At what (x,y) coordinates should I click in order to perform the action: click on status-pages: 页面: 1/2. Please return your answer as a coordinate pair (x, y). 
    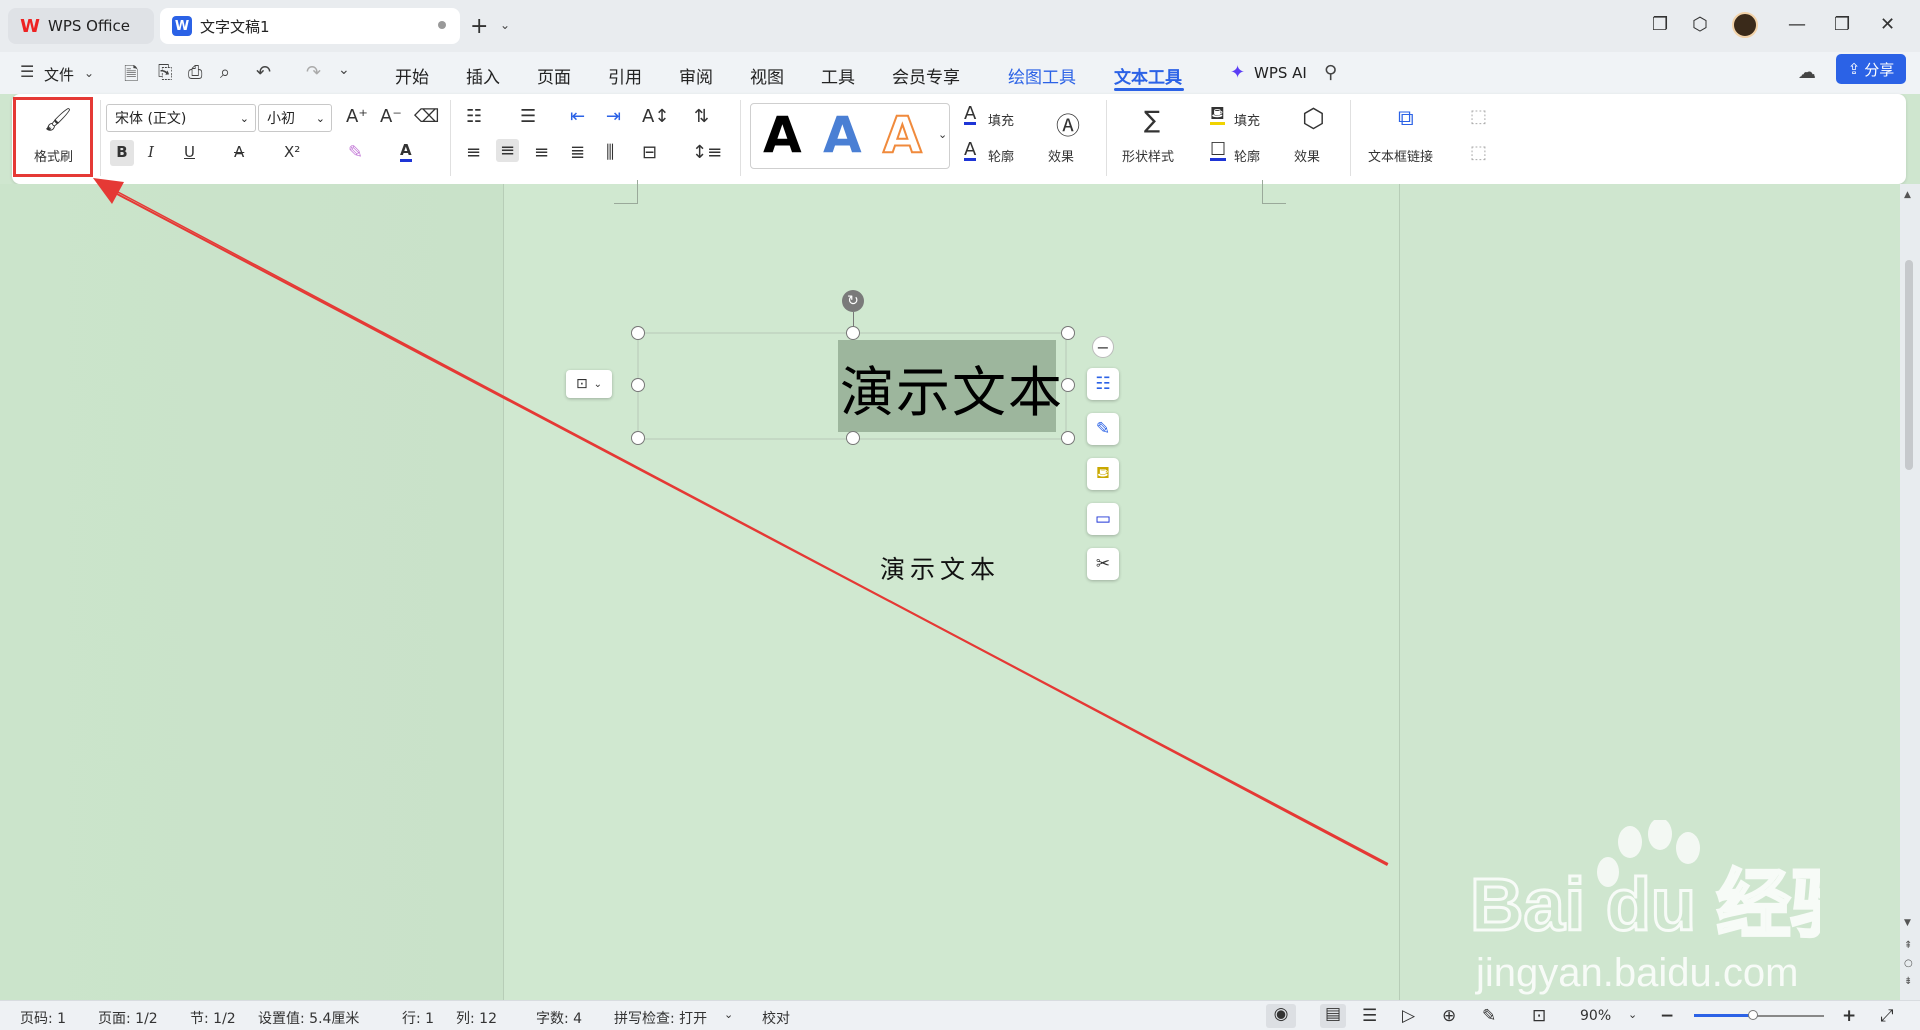
    Looking at the image, I should click on (128, 1018).